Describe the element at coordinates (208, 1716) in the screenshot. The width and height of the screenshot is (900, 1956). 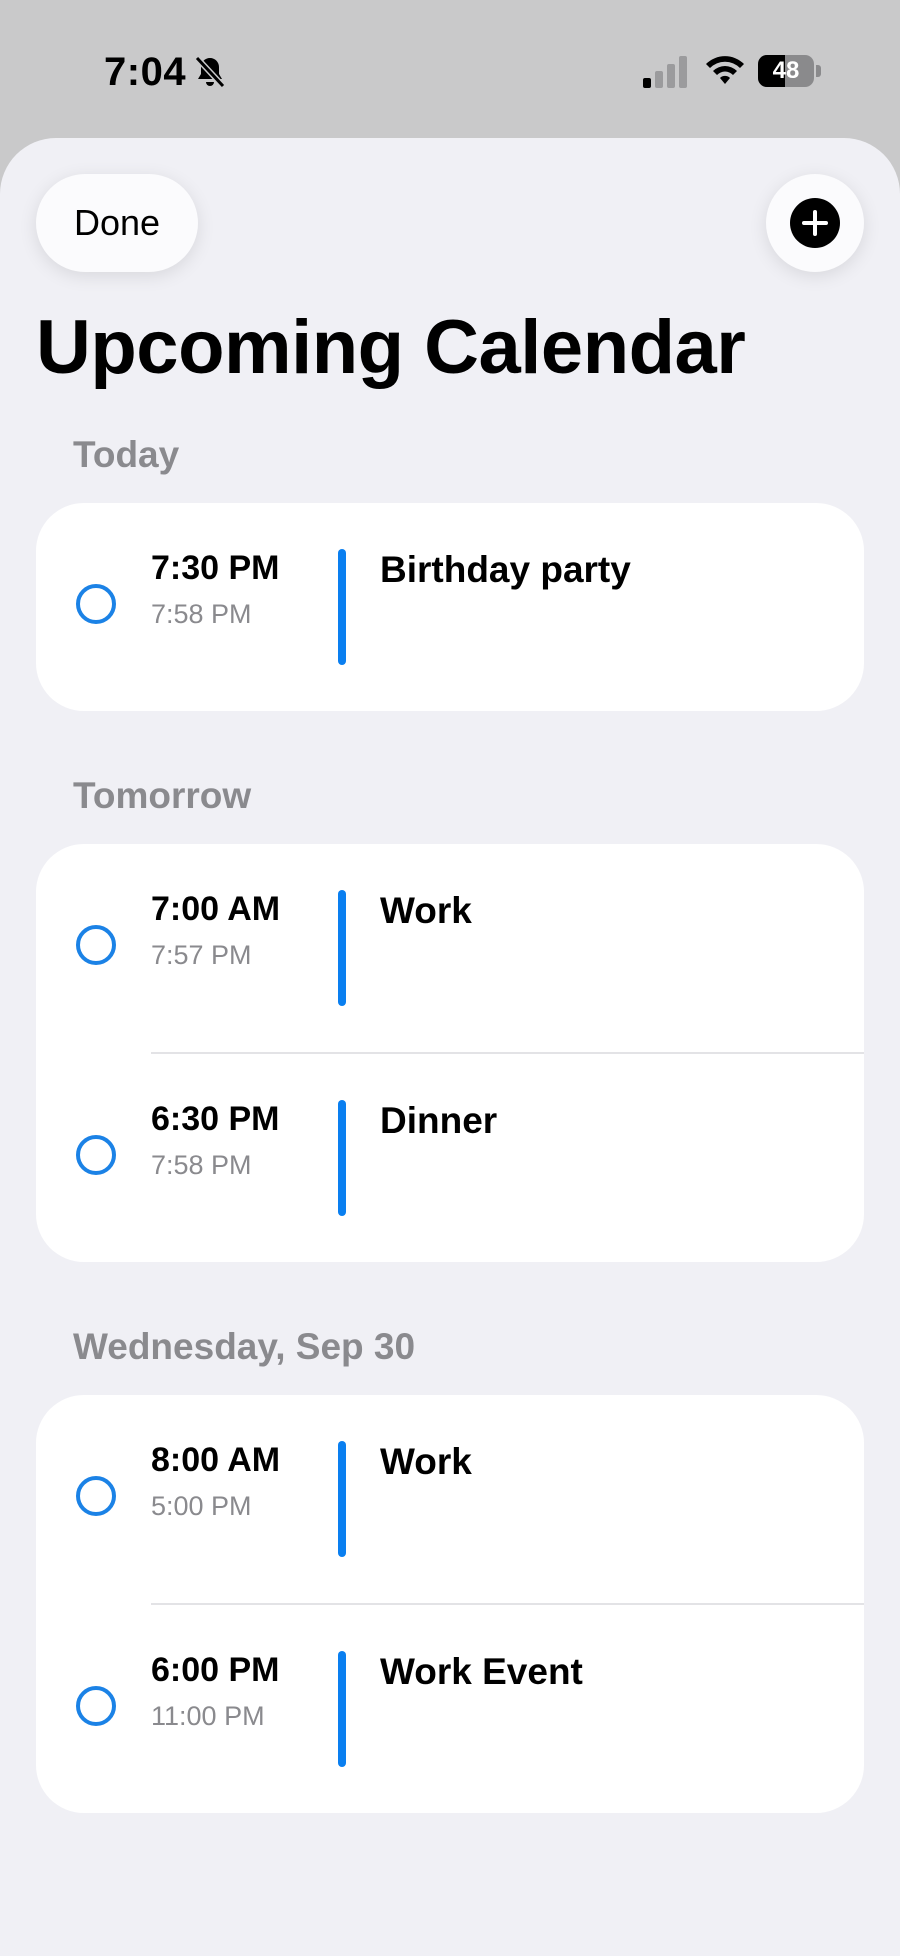
I see `event-end-time: 11:00 PM` at that location.